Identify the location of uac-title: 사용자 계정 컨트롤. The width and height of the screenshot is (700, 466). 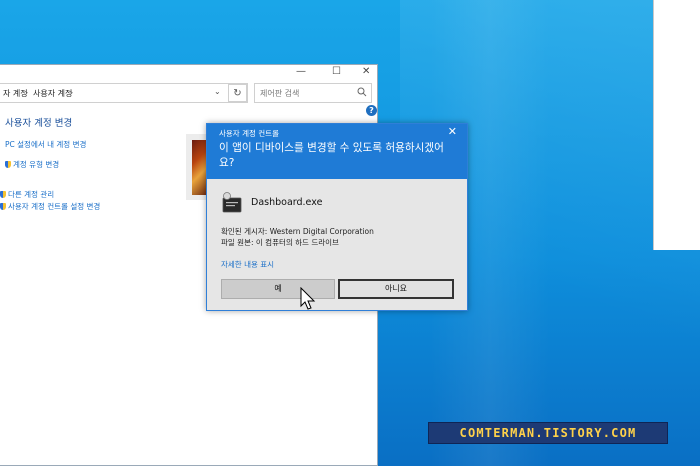
(249, 133).